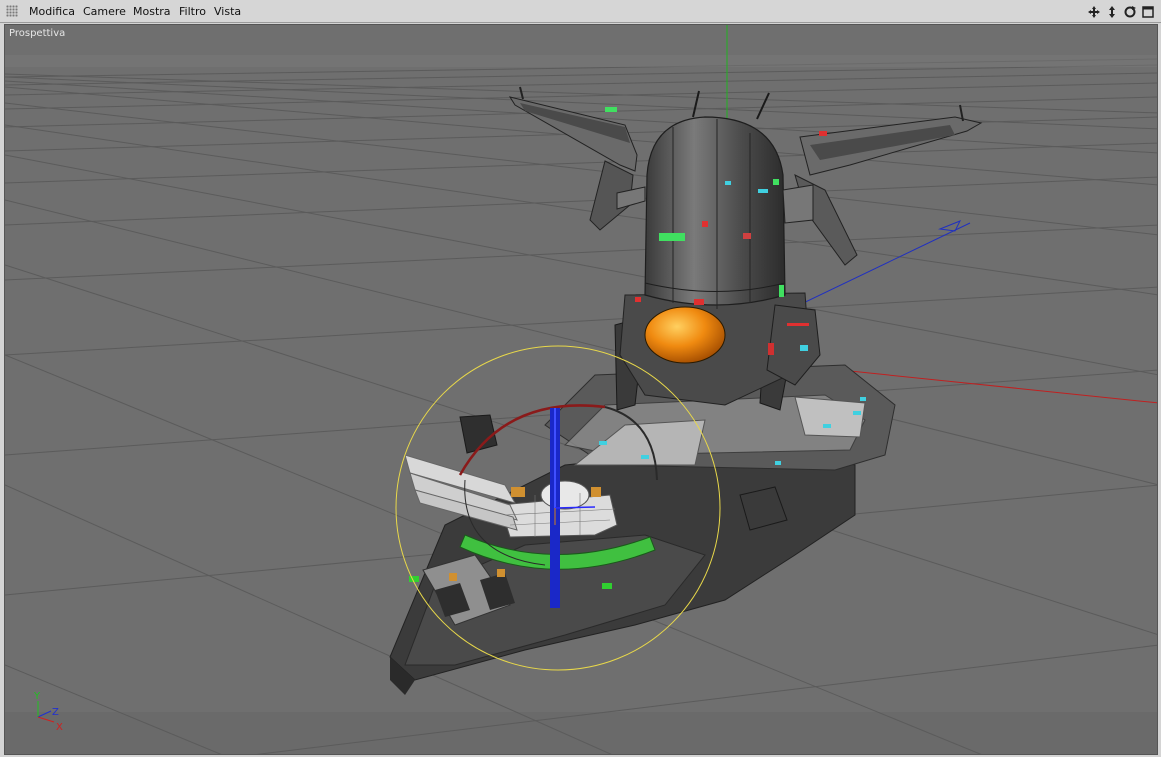  Describe the element at coordinates (685, 335) in the screenshot. I see `orange-visor` at that location.